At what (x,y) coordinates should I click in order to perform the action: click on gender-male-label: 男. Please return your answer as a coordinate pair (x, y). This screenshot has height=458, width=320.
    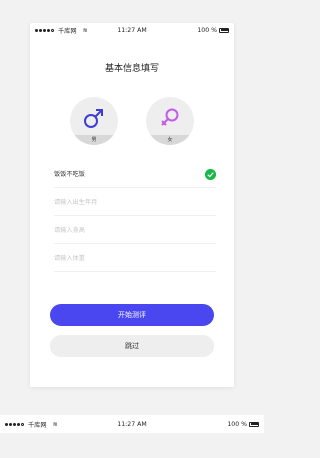
    Looking at the image, I should click on (94, 140).